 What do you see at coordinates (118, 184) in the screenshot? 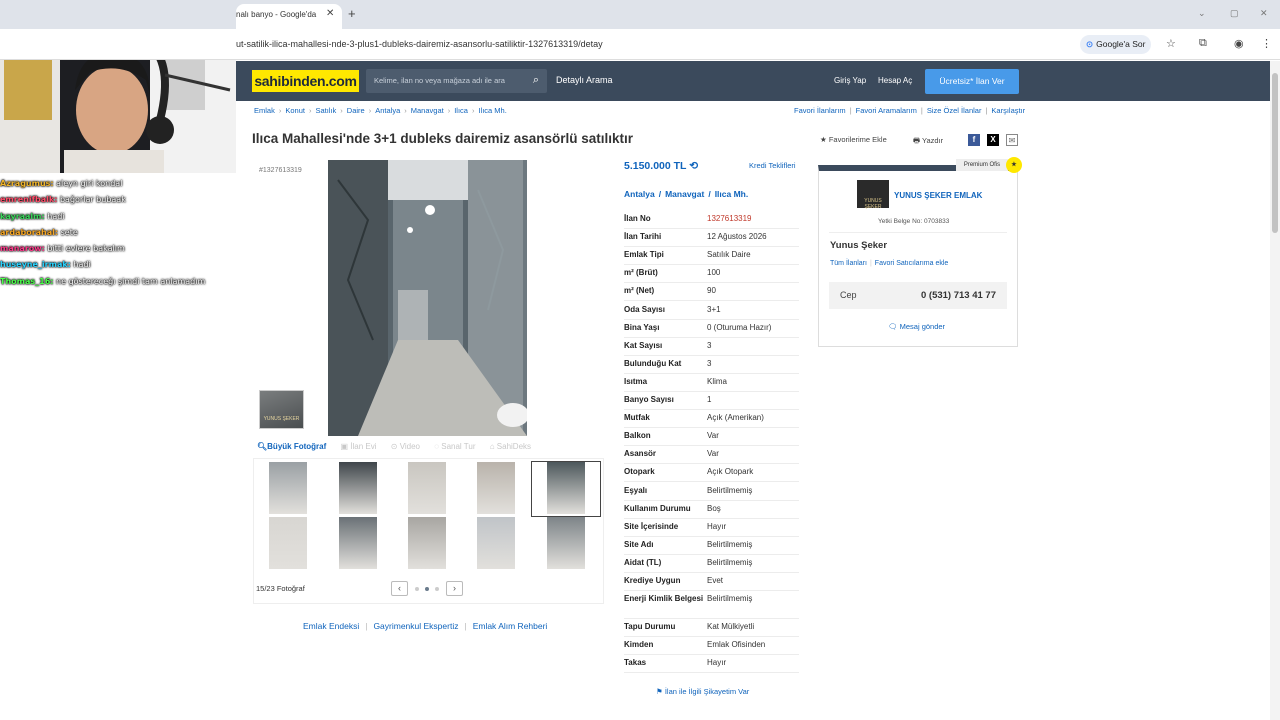
I see `chat-message: Azragumus: aleyn giri kondal` at bounding box center [118, 184].